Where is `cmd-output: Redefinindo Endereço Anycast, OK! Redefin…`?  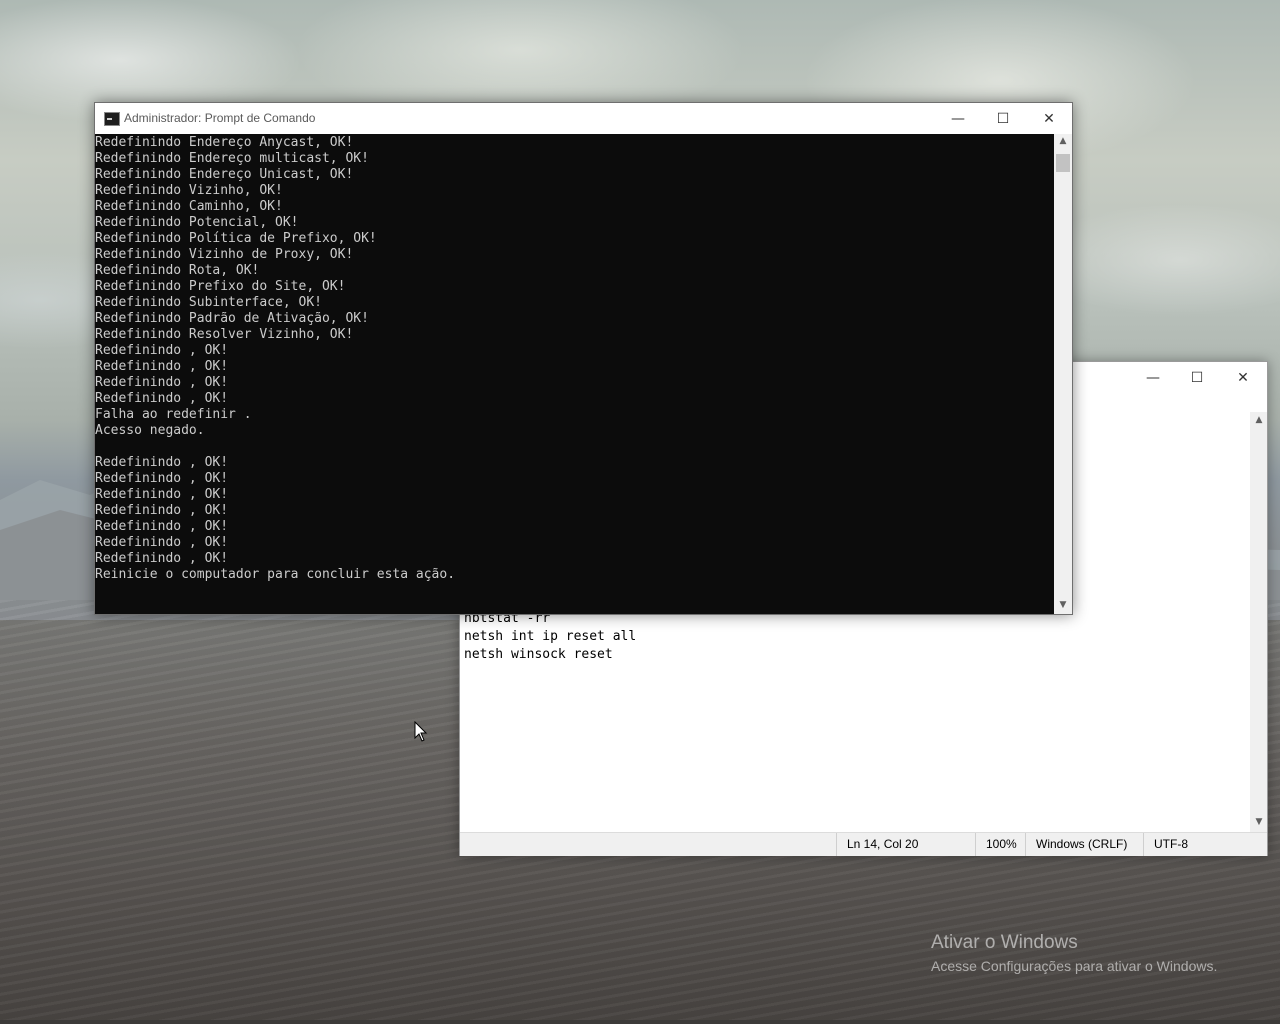
cmd-output: Redefinindo Endereço Anycast, OK! Redefin… is located at coordinates (275, 359).